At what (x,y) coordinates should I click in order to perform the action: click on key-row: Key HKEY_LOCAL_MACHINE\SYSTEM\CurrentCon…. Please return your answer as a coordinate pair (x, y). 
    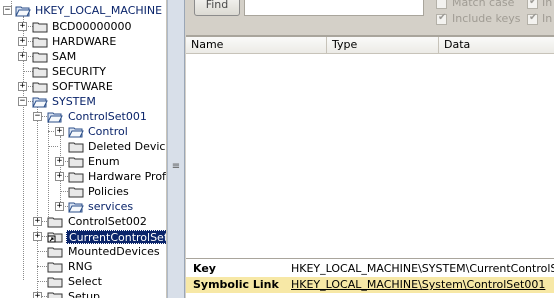
    Looking at the image, I should click on (370, 269).